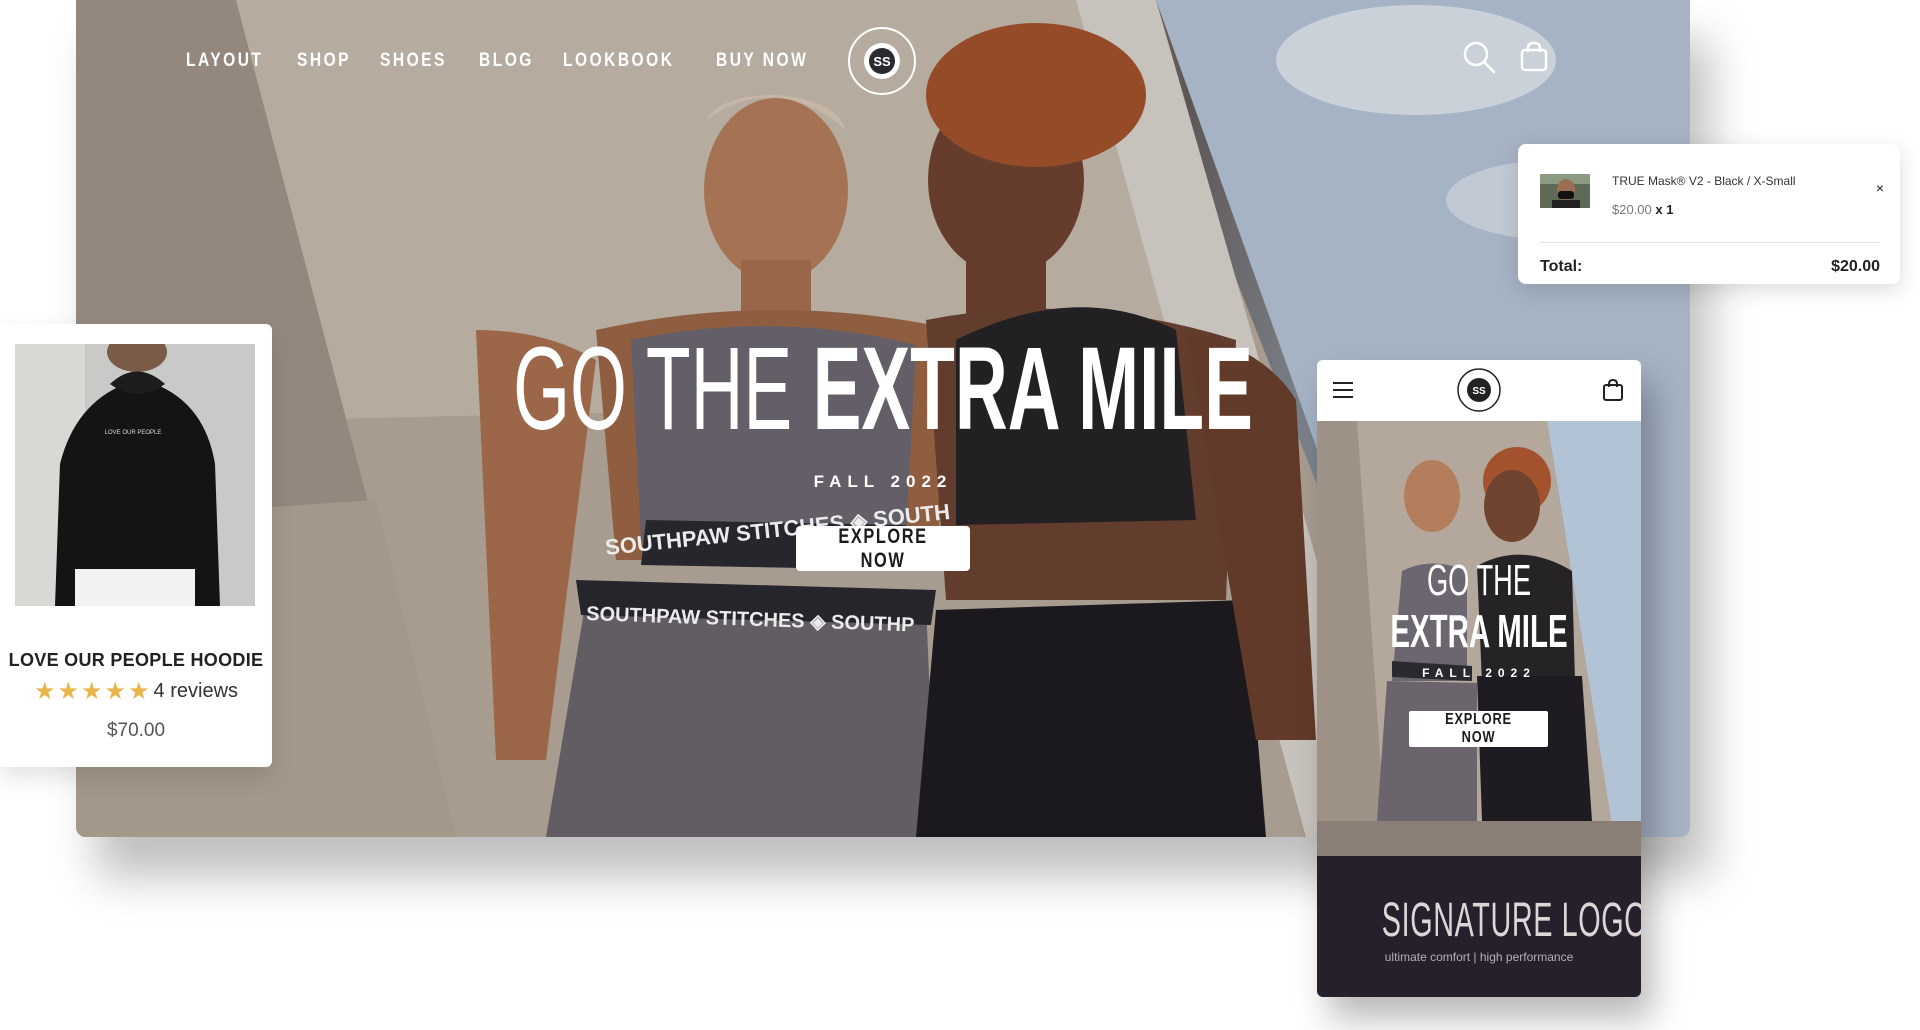 The width and height of the screenshot is (1920, 1030). I want to click on mobile-brand-logo: SS, so click(1479, 390).